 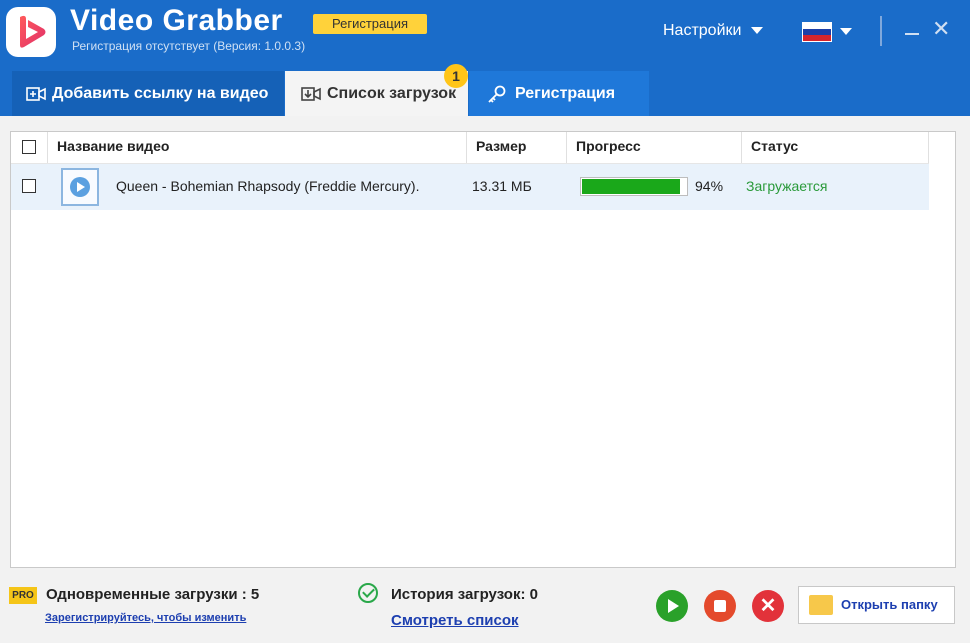 I want to click on select-all-checkbox, so click(x=29, y=147).